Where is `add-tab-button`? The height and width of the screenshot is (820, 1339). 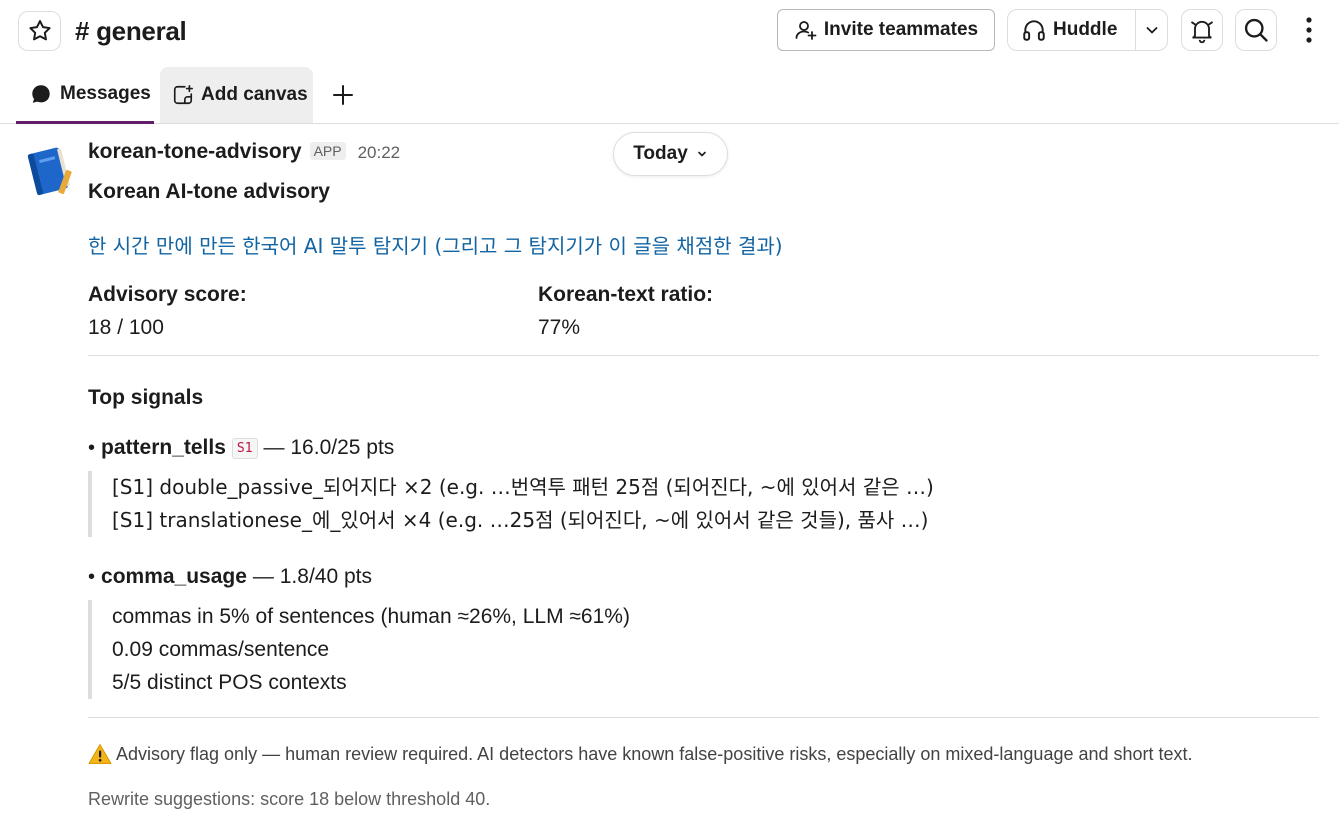
add-tab-button is located at coordinates (343, 95).